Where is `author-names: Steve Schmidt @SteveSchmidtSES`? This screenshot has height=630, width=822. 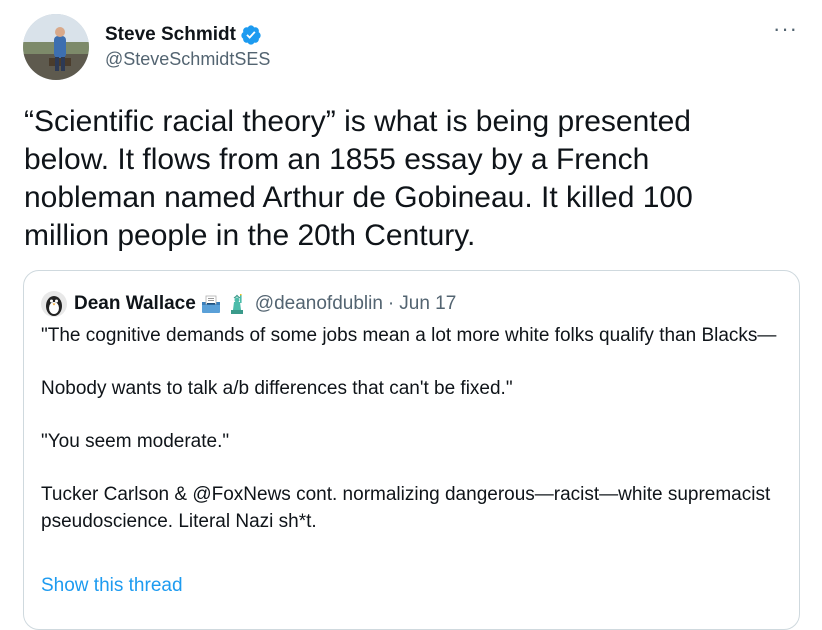
author-names: Steve Schmidt @SteveSchmidtSES is located at coordinates (187, 47).